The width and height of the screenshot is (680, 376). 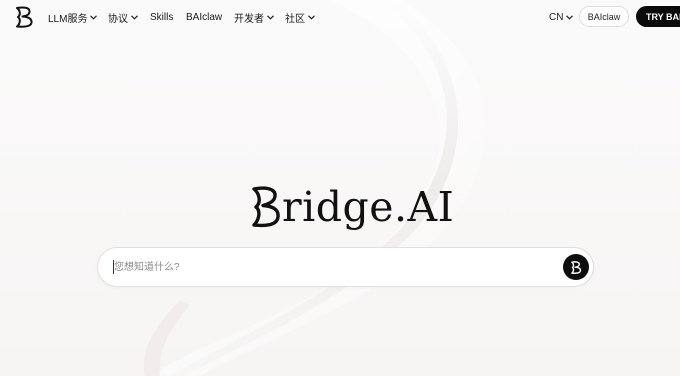 I want to click on baiclaw-button-label: BAIclaw, so click(x=604, y=16).